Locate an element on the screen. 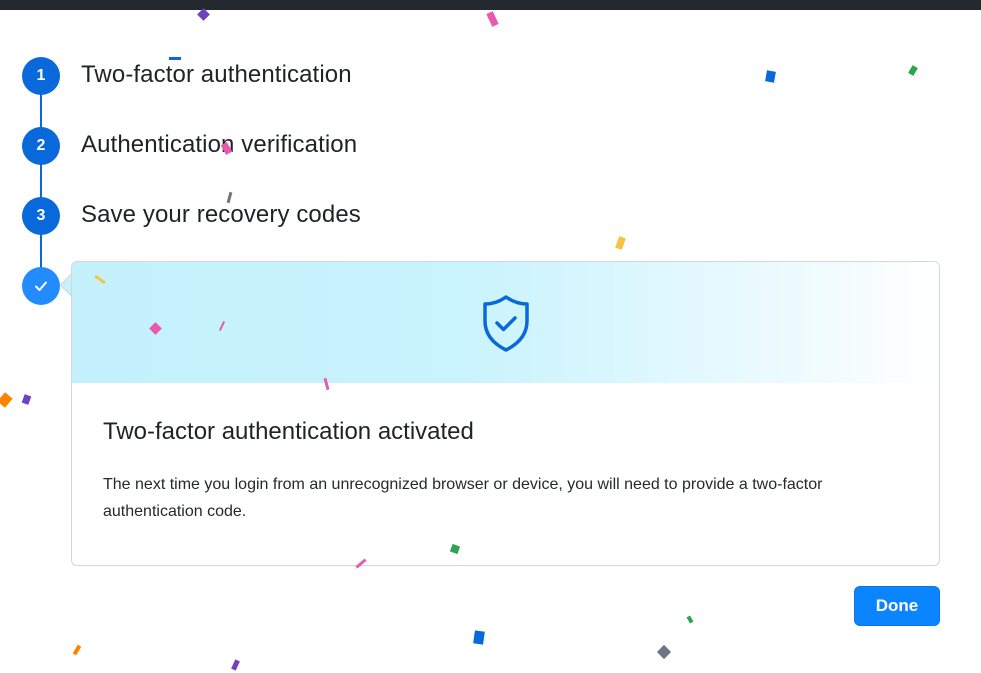 This screenshot has width=981, height=673. step-title-two-factor-authentication: Two-factor authentication is located at coordinates (216, 74).